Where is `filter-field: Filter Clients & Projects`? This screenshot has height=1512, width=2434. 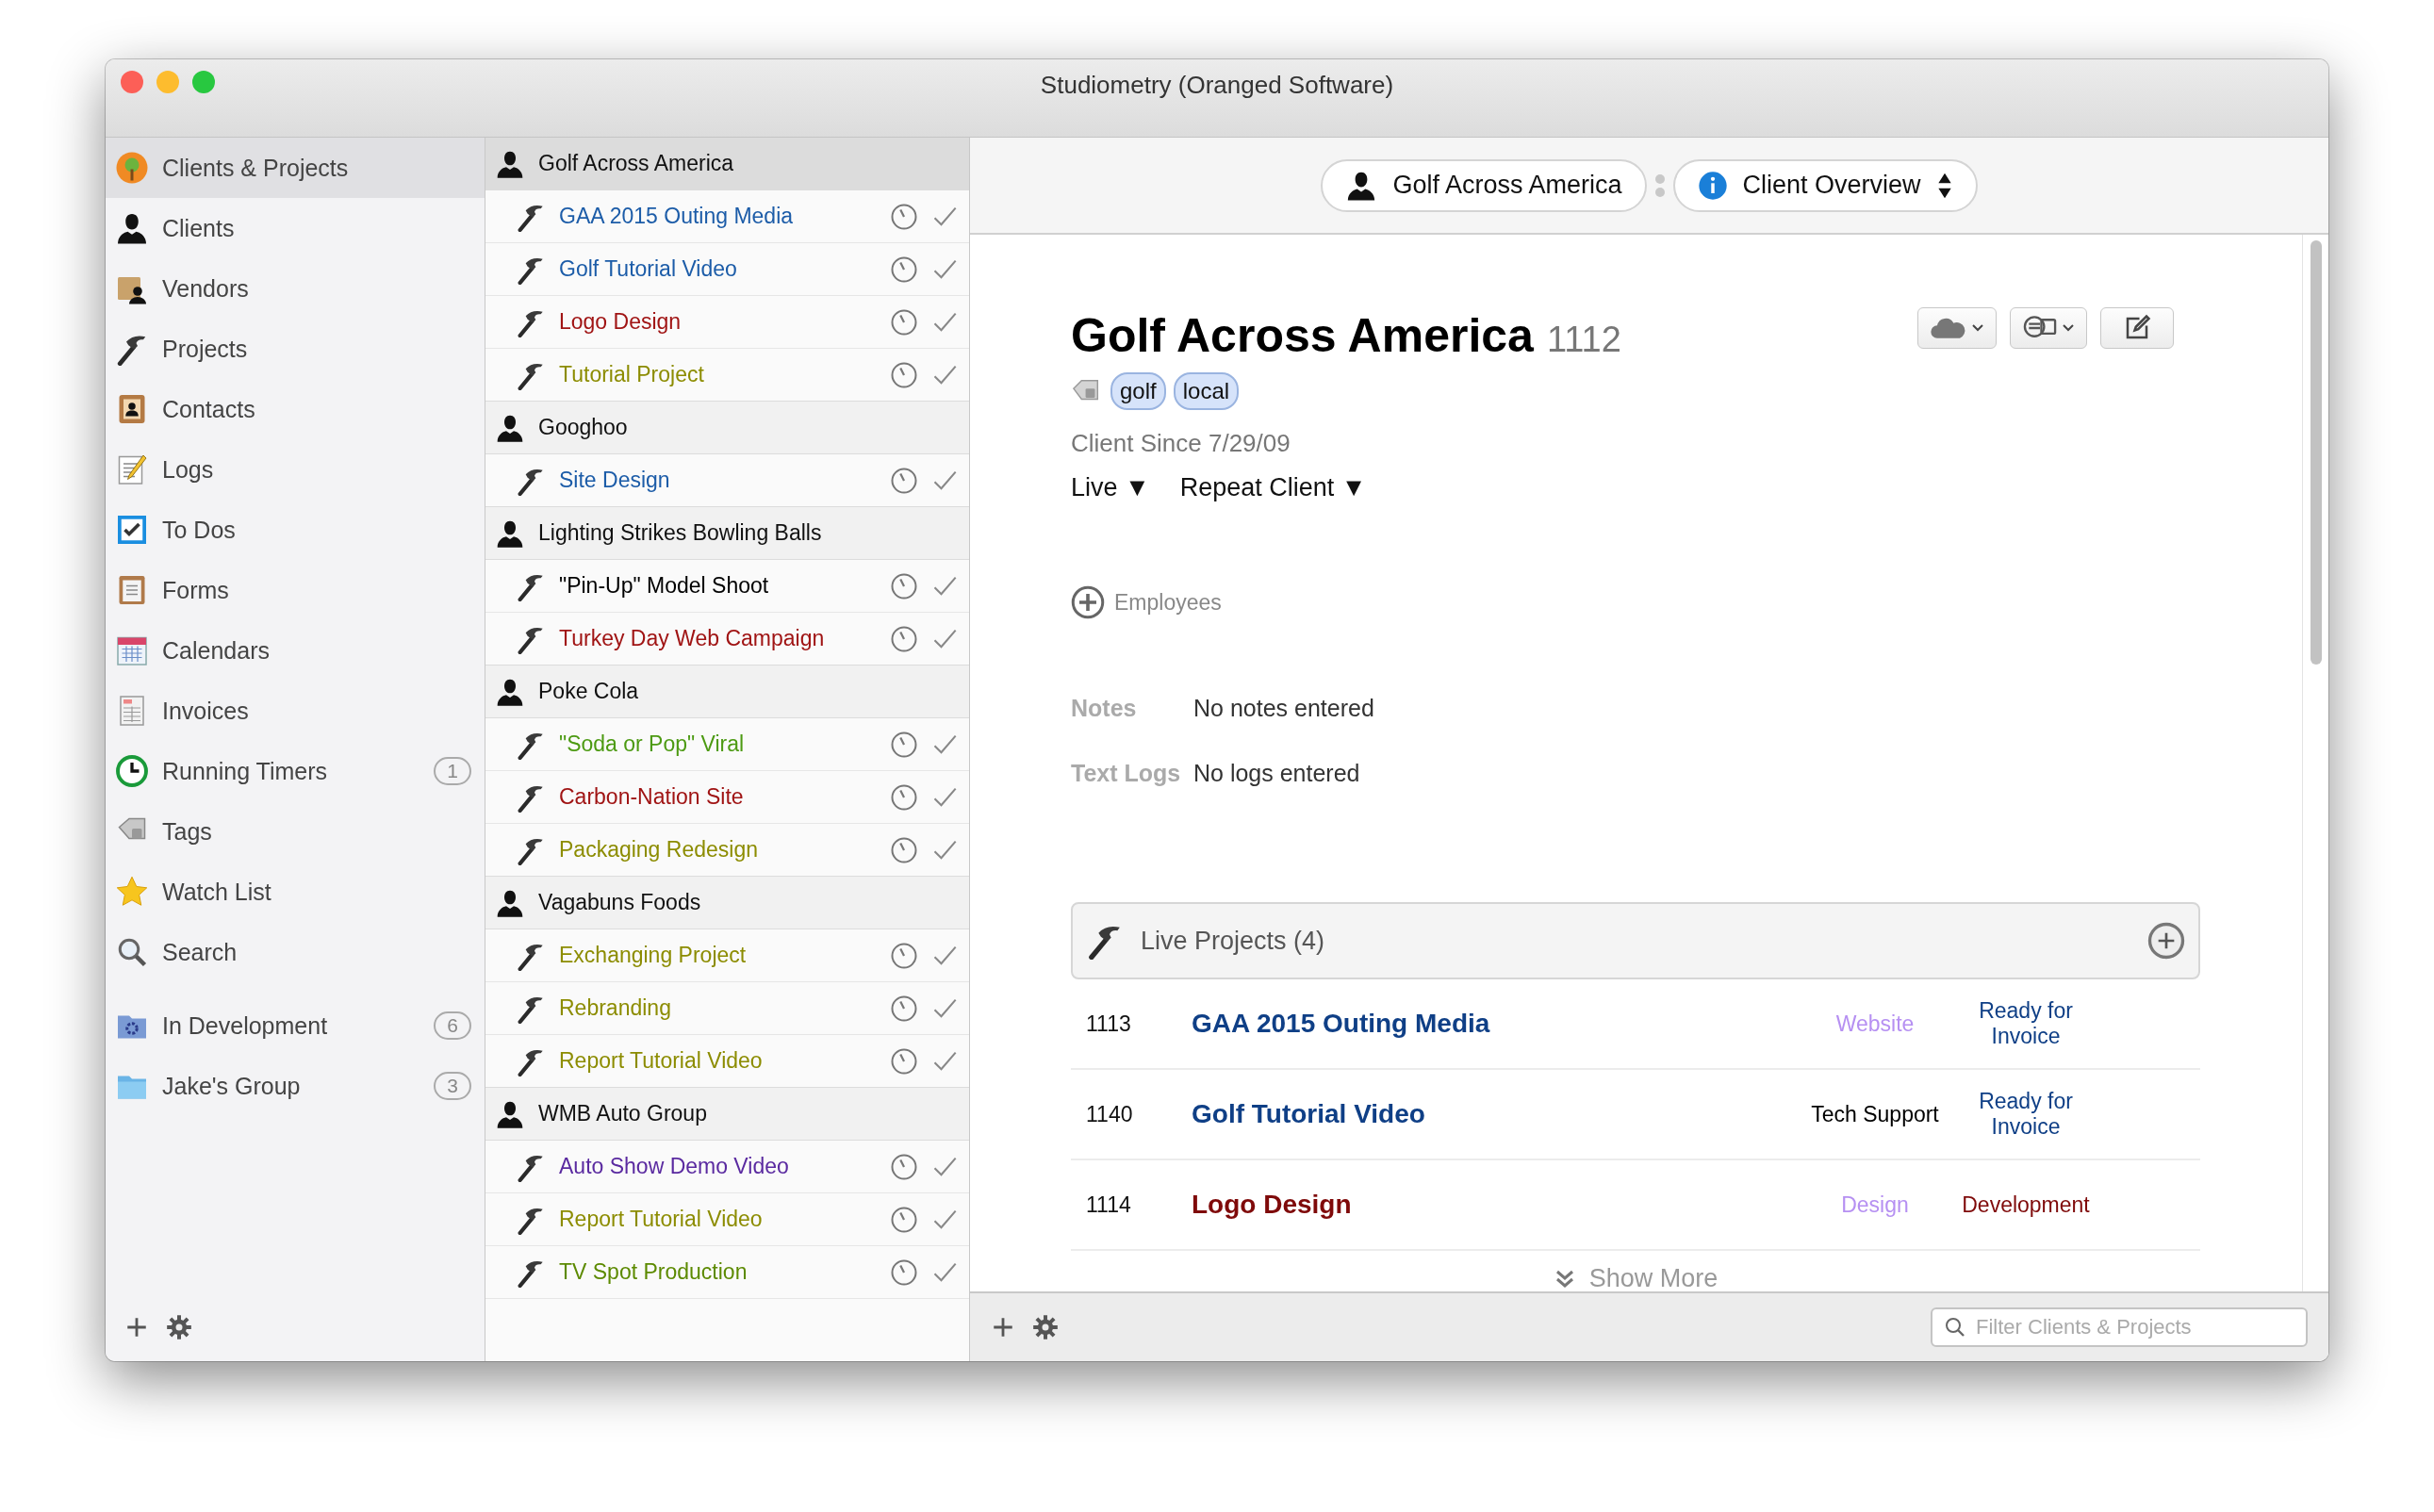 filter-field: Filter Clients & Projects is located at coordinates (2119, 1327).